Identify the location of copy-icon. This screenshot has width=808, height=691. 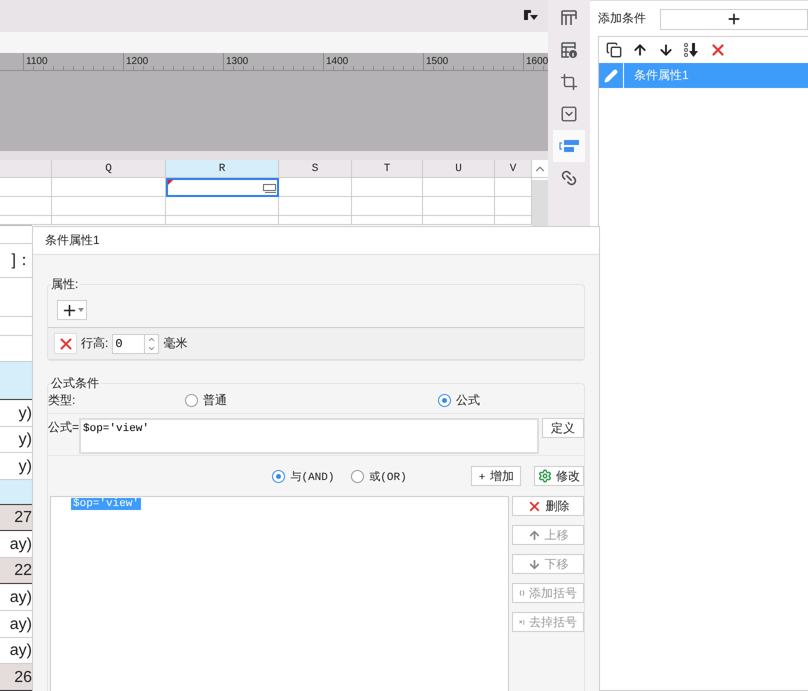
(614, 50).